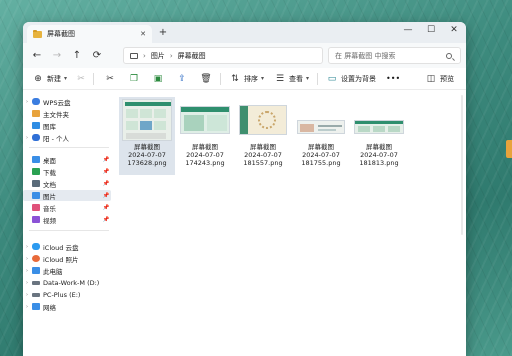  What do you see at coordinates (67, 306) in the screenshot?
I see `sidebar-item-network: › 网络` at bounding box center [67, 306].